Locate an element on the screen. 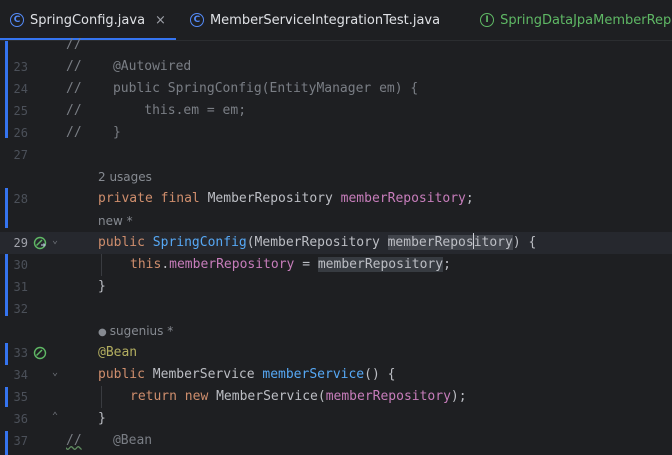 The width and height of the screenshot is (672, 455). line-number: 23 is located at coordinates (20, 67).